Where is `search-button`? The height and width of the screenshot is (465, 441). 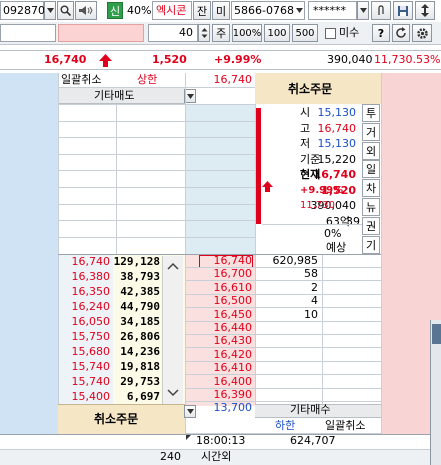 search-button is located at coordinates (65, 10).